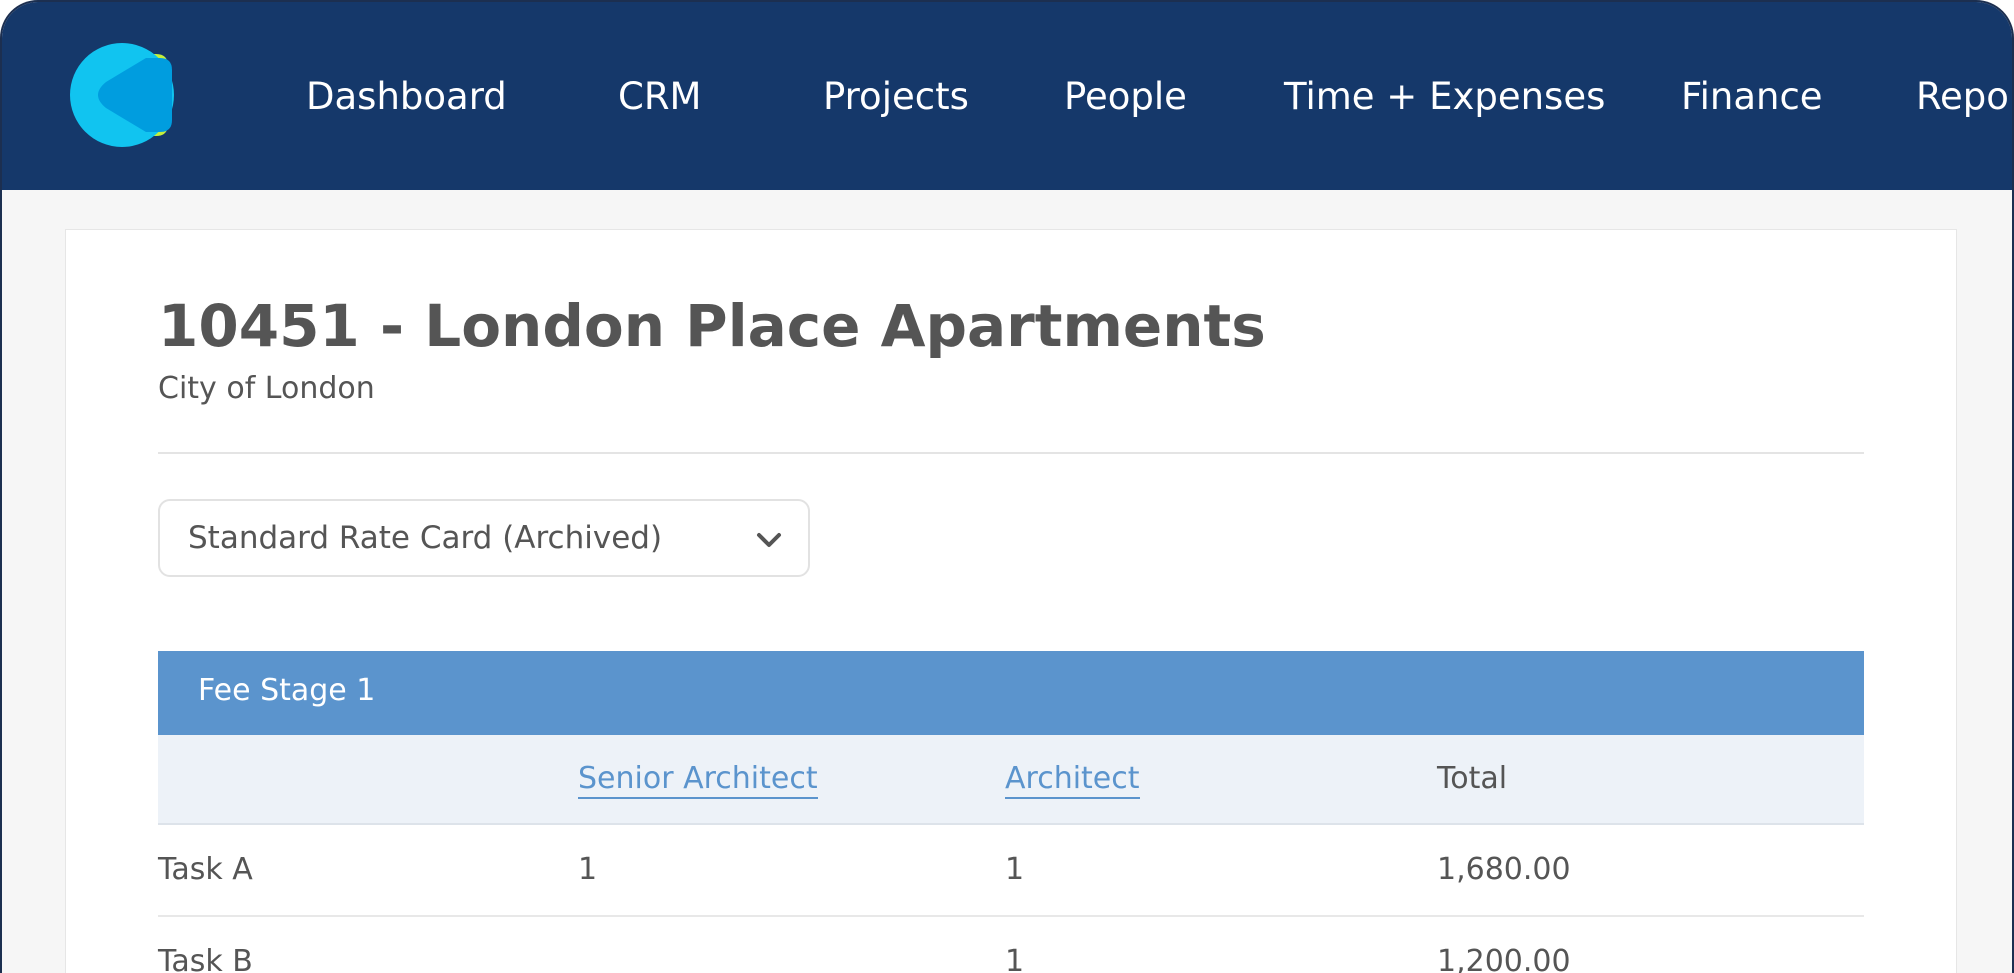 This screenshot has width=2014, height=973. I want to click on chevron-down-icon, so click(769, 540).